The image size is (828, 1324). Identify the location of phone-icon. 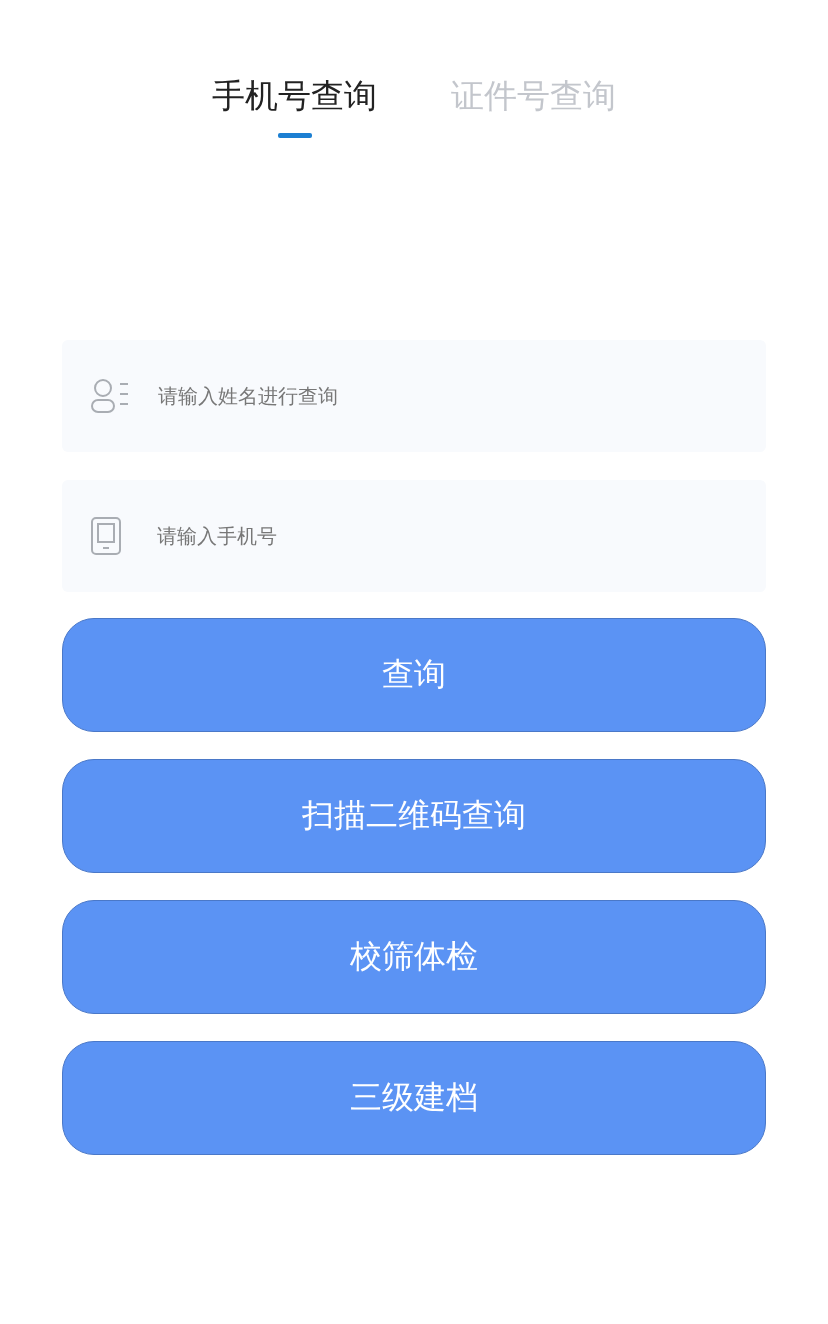
(106, 536).